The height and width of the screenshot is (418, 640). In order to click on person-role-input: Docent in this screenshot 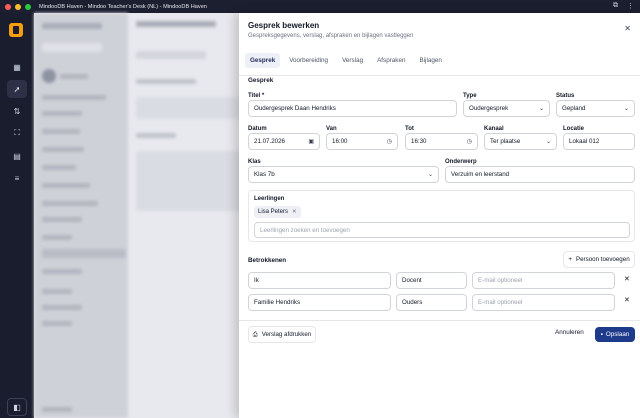, I will do `click(431, 280)`.